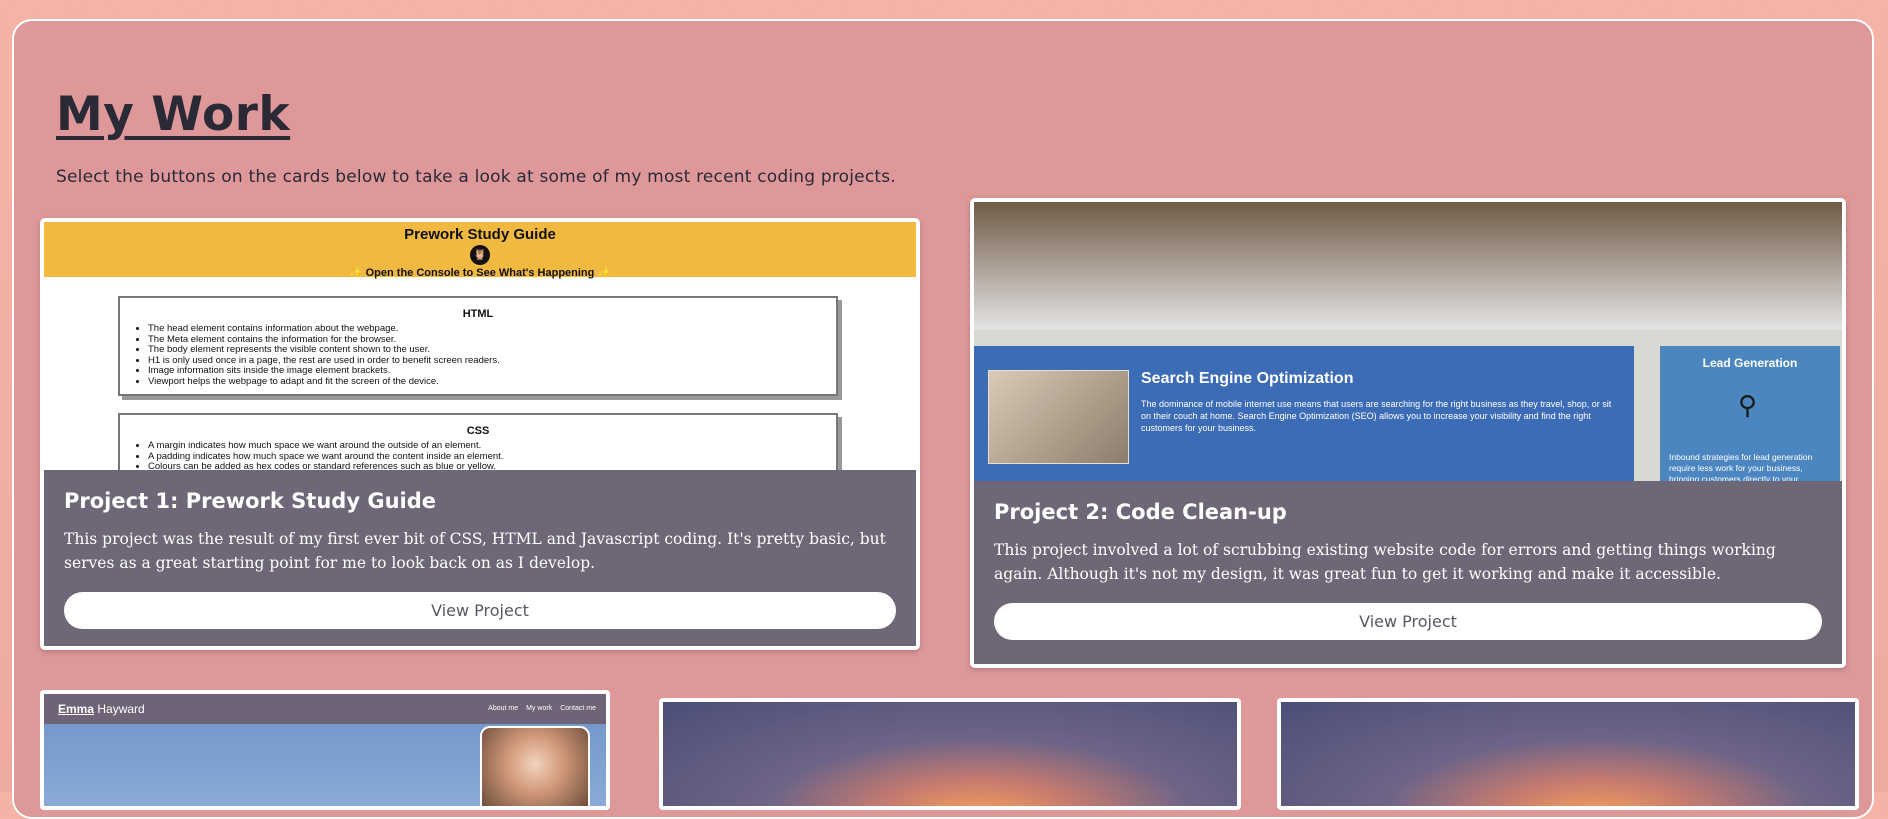  I want to click on portfolio-nav-links: About me My work Contact me, so click(542, 708).